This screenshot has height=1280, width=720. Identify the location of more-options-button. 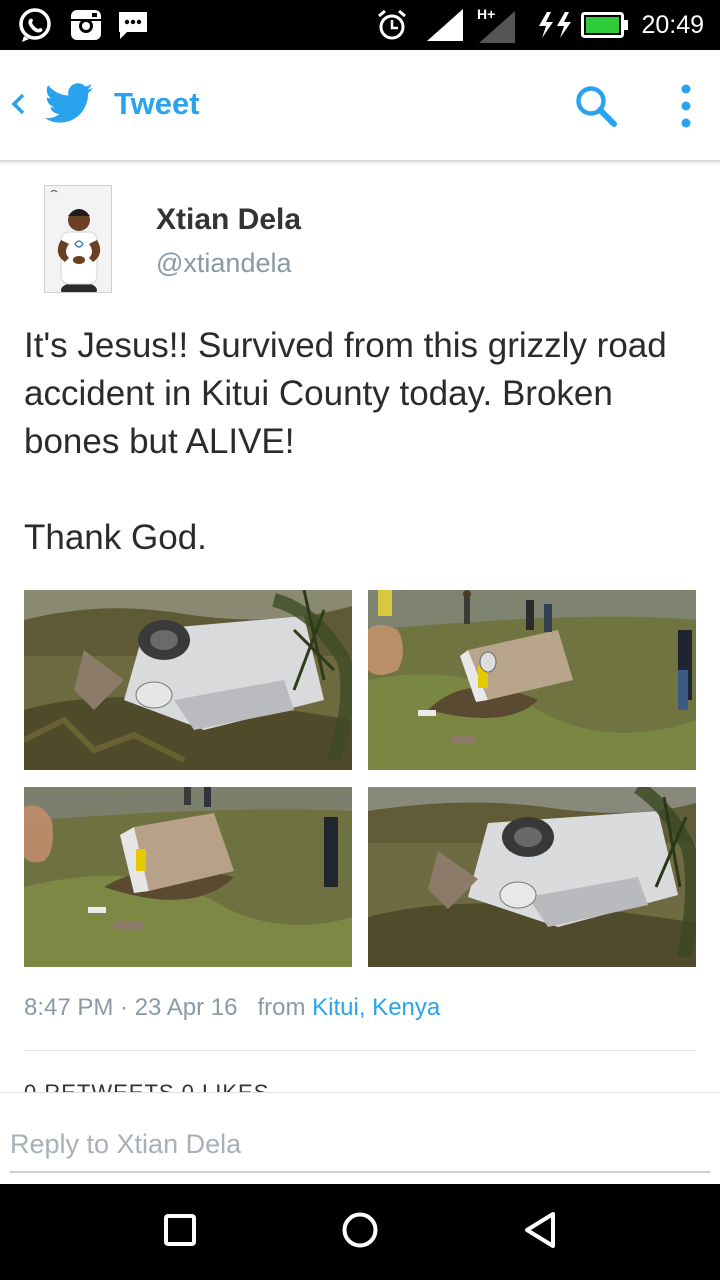
(686, 108).